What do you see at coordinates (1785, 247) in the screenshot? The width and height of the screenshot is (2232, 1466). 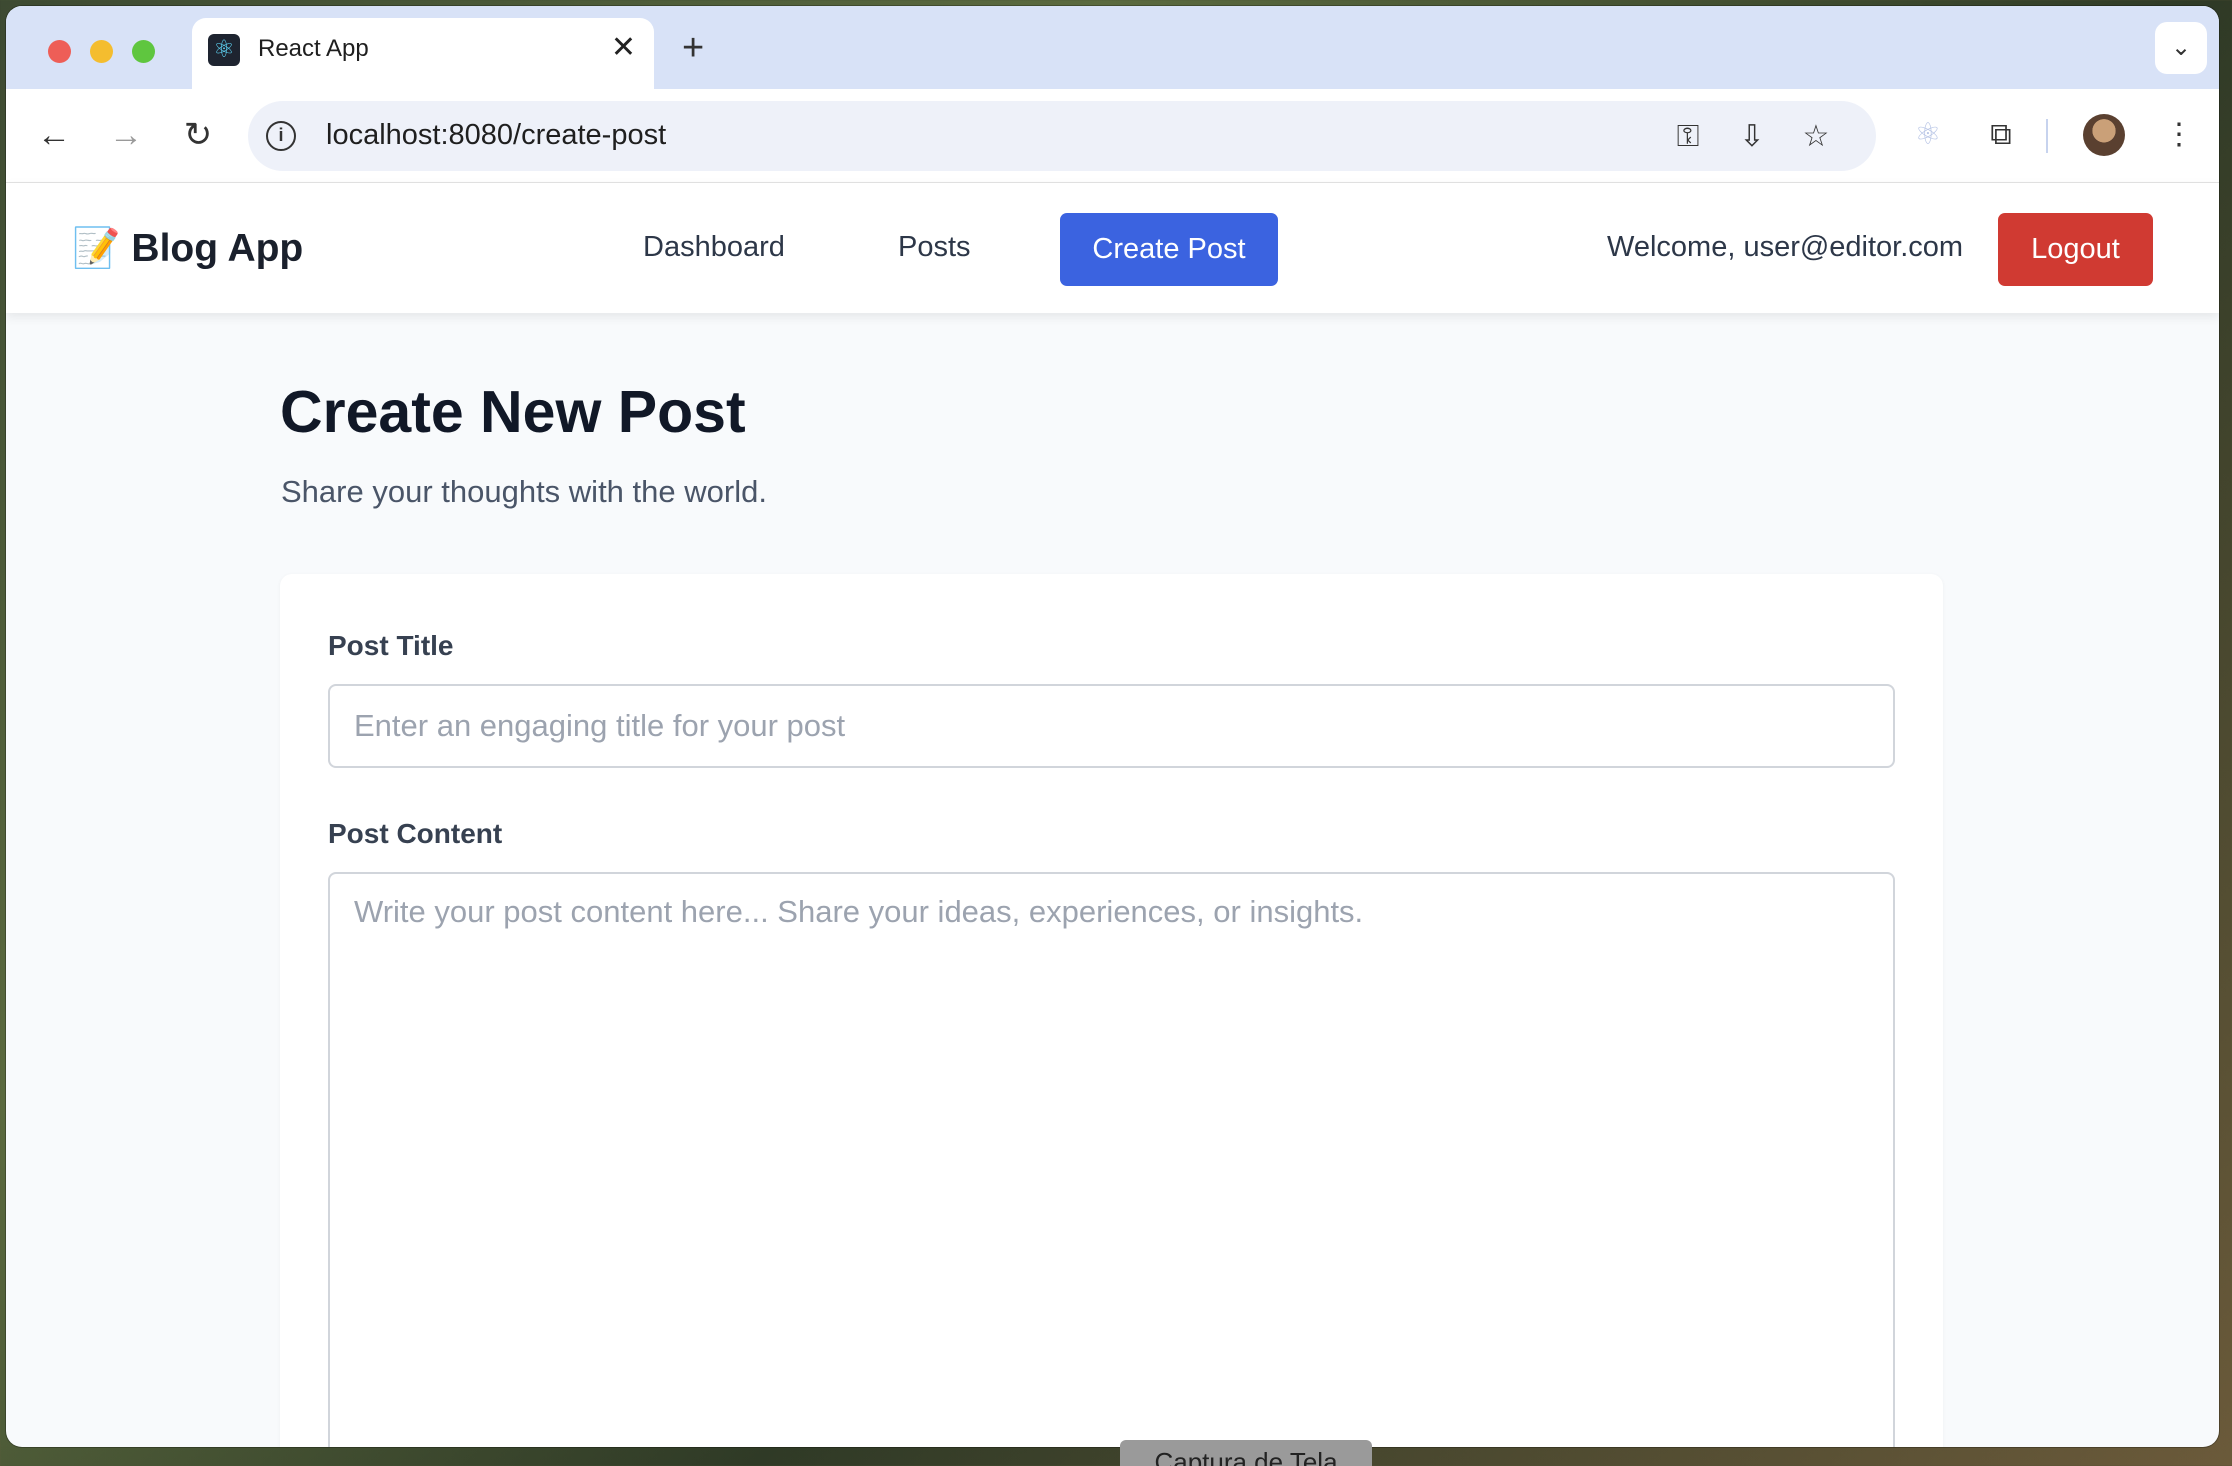 I see `welcome-text: Welcome, user@editor.com` at bounding box center [1785, 247].